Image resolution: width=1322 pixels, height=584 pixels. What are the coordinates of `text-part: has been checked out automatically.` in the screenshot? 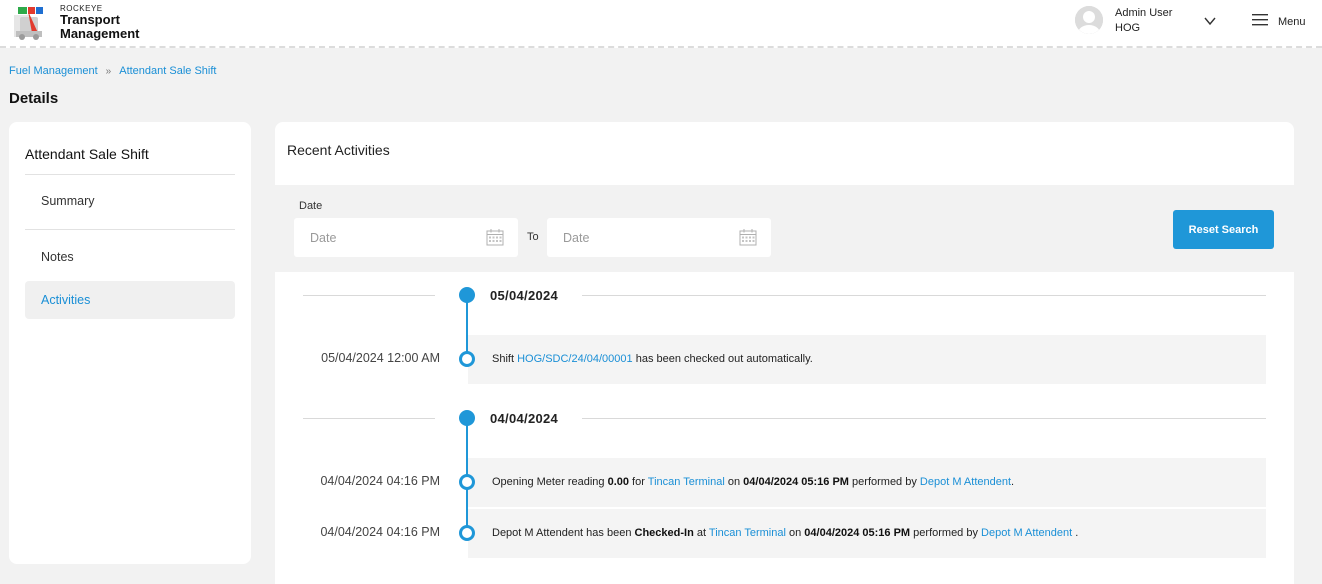 It's located at (722, 359).